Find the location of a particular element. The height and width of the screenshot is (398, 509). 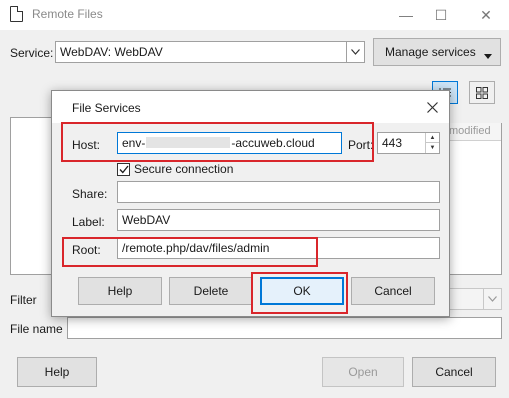

minimize-icon: — is located at coordinates (406, 15).